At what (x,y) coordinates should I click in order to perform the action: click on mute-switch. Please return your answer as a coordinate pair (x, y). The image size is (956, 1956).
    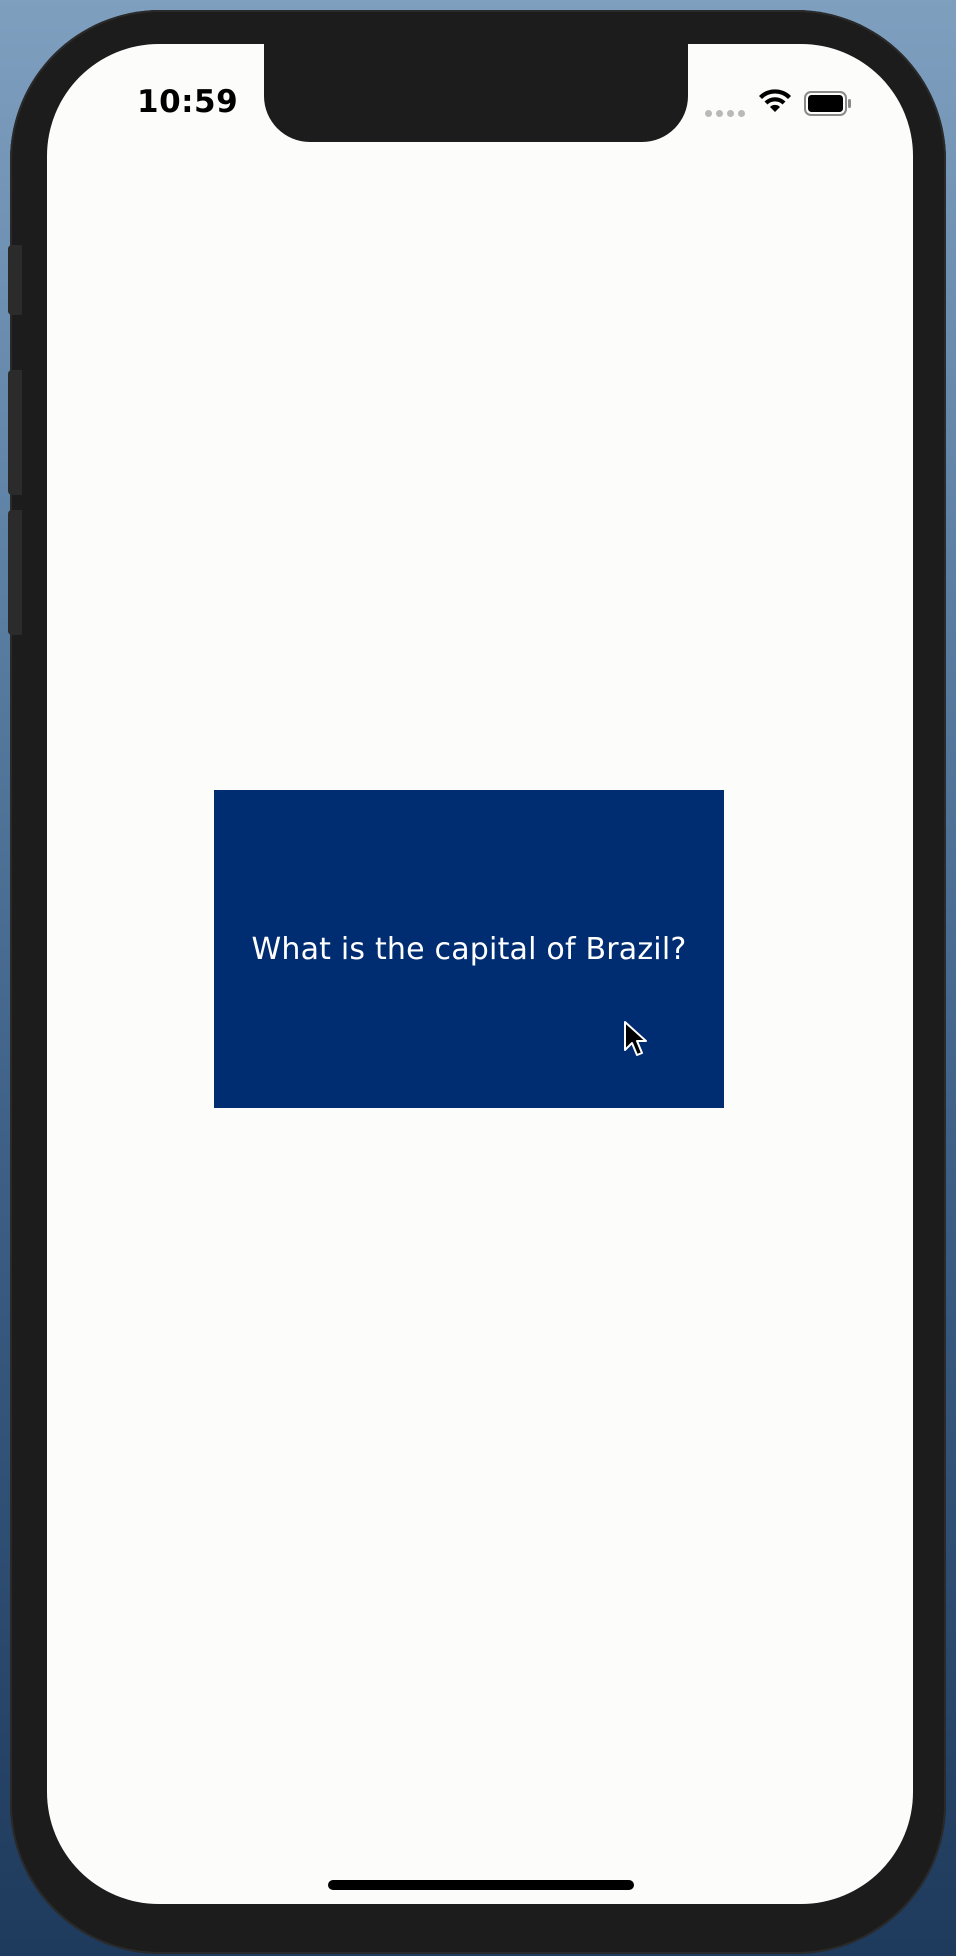
    Looking at the image, I should click on (15, 280).